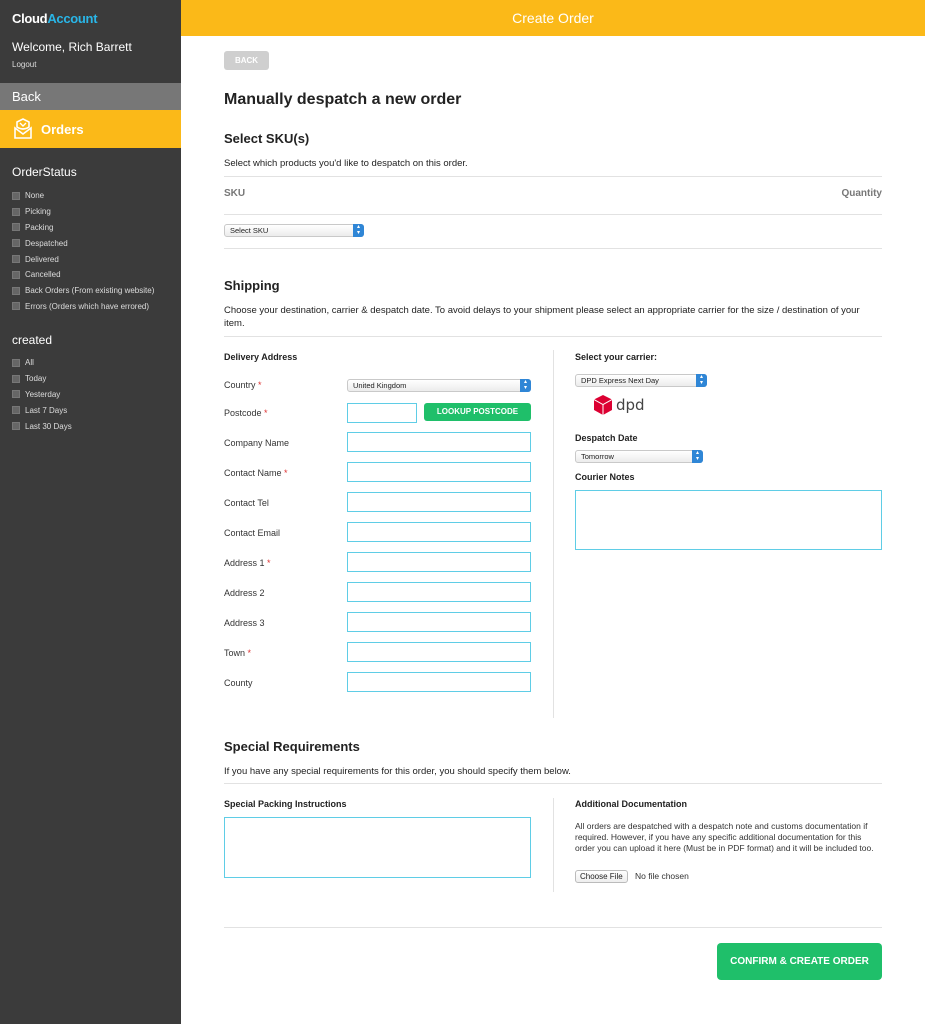 This screenshot has height=1024, width=925. Describe the element at coordinates (246, 60) in the screenshot. I see `back-button: BACK` at that location.